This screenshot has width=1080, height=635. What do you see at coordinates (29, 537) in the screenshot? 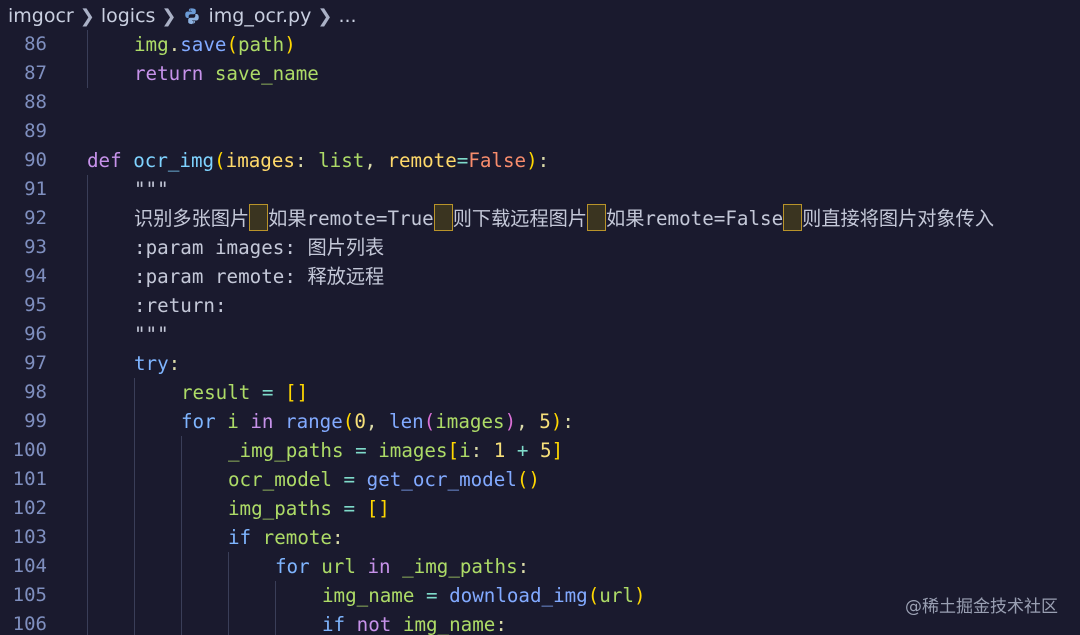
I see `line-number: 103` at bounding box center [29, 537].